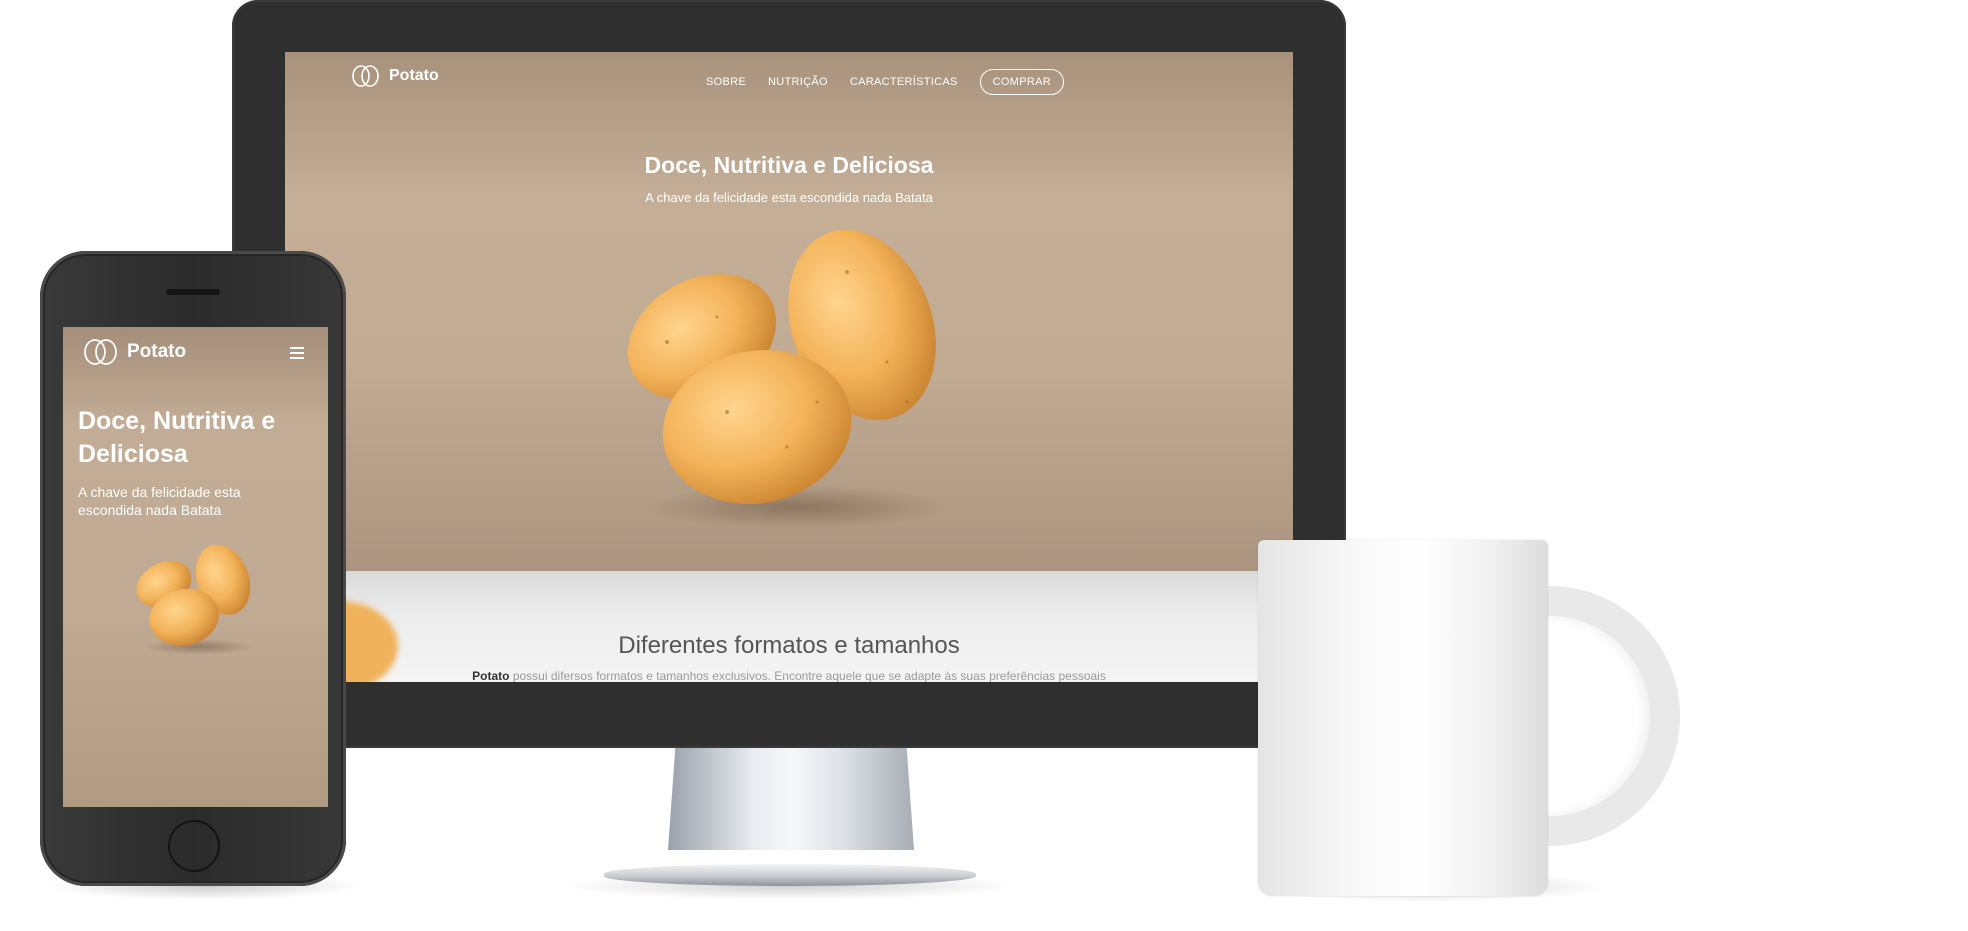 The image size is (1968, 931). I want to click on mobile-hero-title: Doce, Nutritiva e Deliciosa, so click(177, 437).